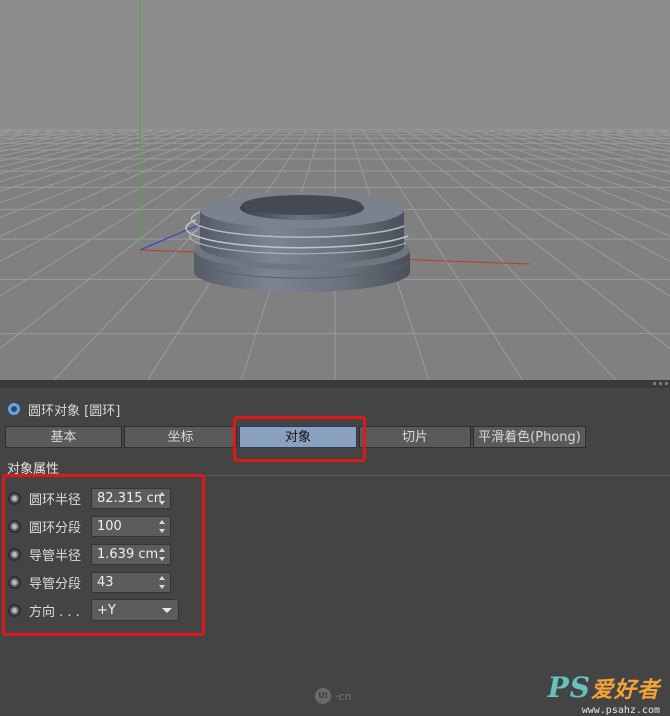  I want to click on property-row: 导管半径 1.639 cm, so click(93, 554).